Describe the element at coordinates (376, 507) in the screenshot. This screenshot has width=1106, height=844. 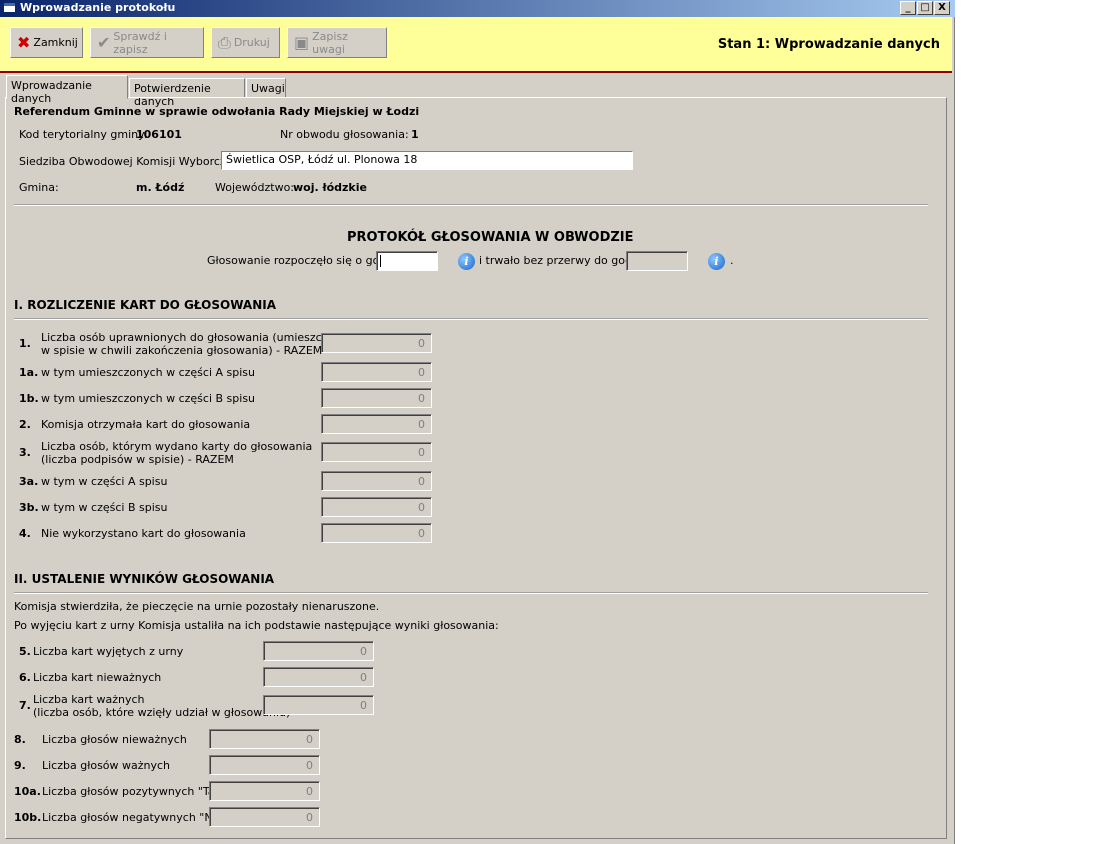
I see `value-field-3b: 0` at that location.